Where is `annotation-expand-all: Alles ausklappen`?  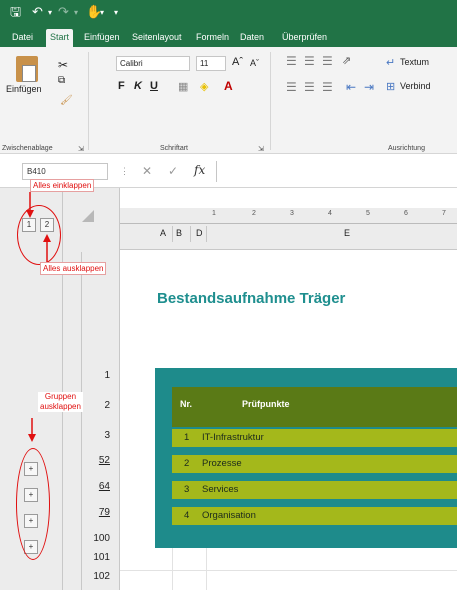 annotation-expand-all: Alles ausklappen is located at coordinates (73, 268).